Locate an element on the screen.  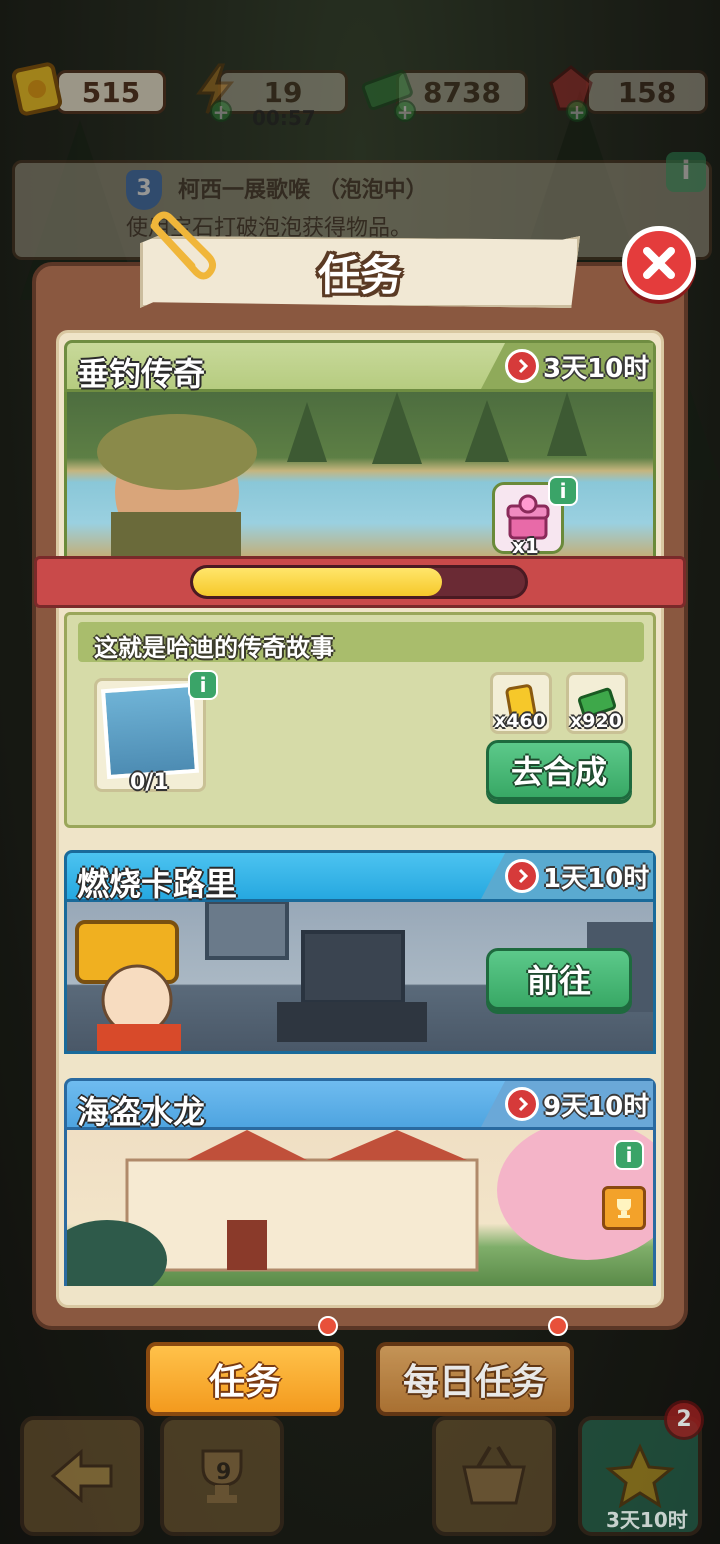
reward-quantity: x460 is located at coordinates (520, 721).